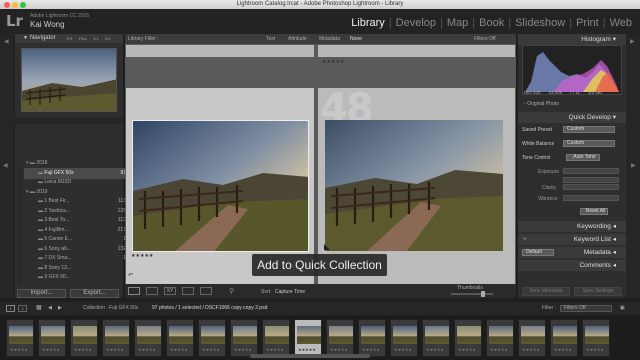  I want to click on thumbnail-slider-handle, so click(483, 294).